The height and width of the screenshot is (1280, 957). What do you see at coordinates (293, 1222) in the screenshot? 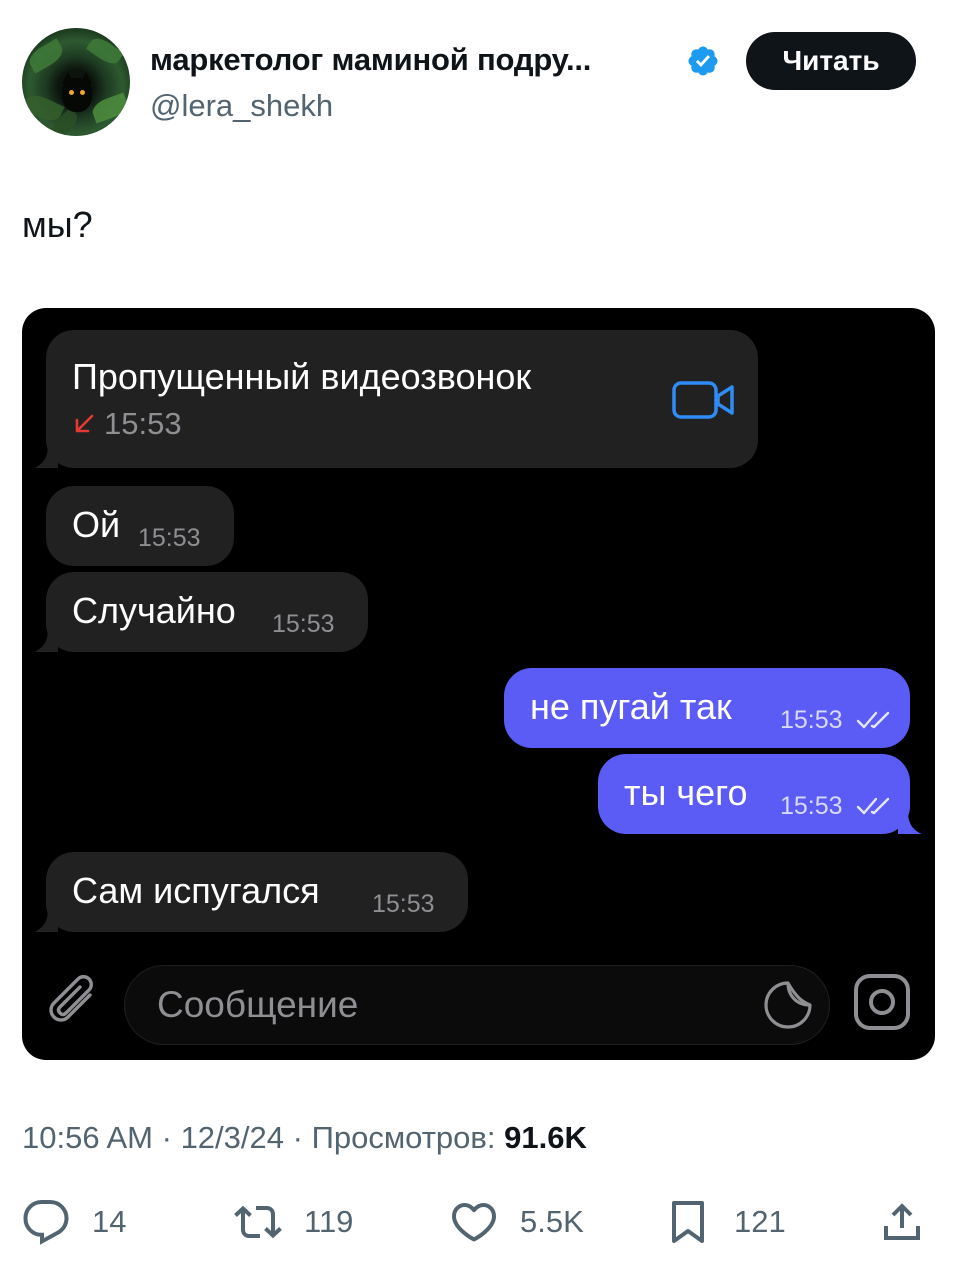
I see `retweet-button: 119` at bounding box center [293, 1222].